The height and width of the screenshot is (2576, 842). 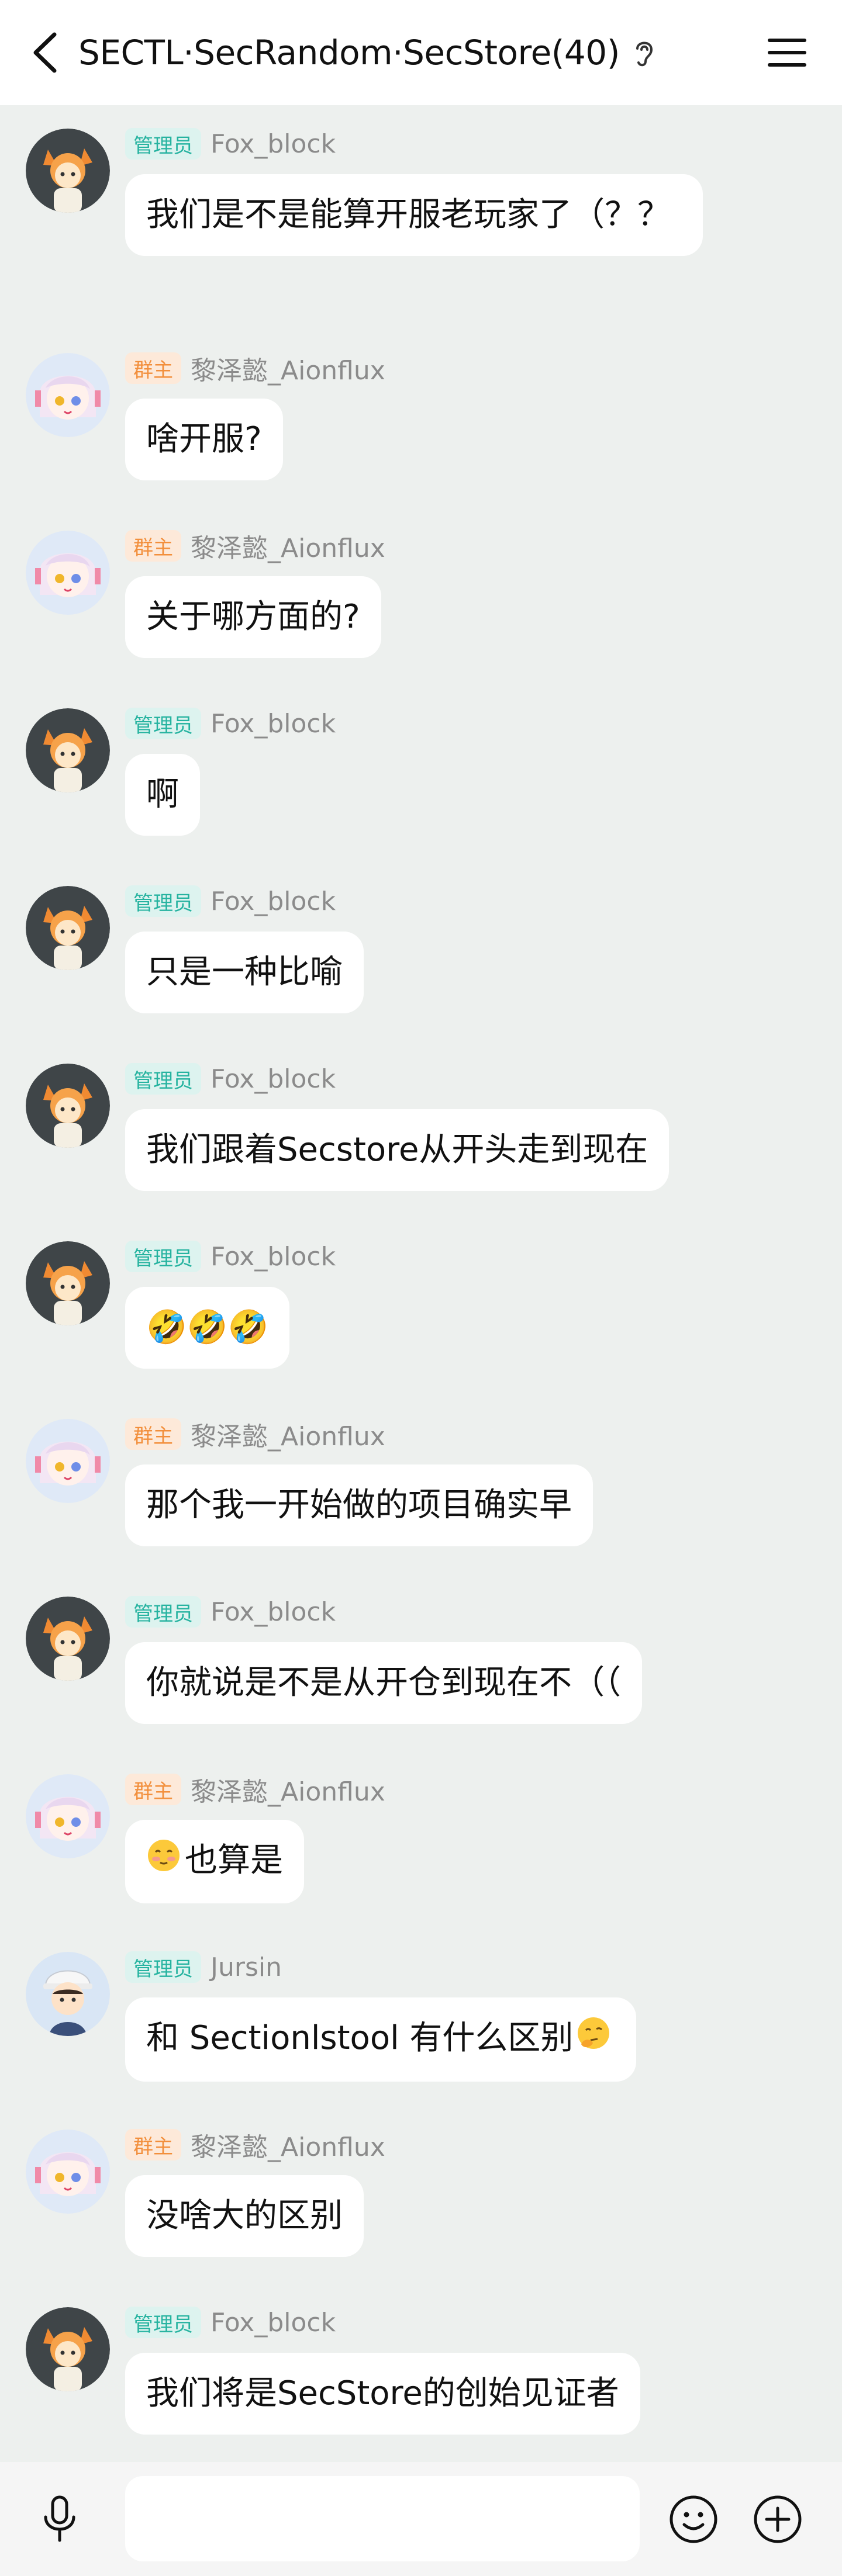 I want to click on sender-meta: 管理员 Jursin, so click(x=203, y=1967).